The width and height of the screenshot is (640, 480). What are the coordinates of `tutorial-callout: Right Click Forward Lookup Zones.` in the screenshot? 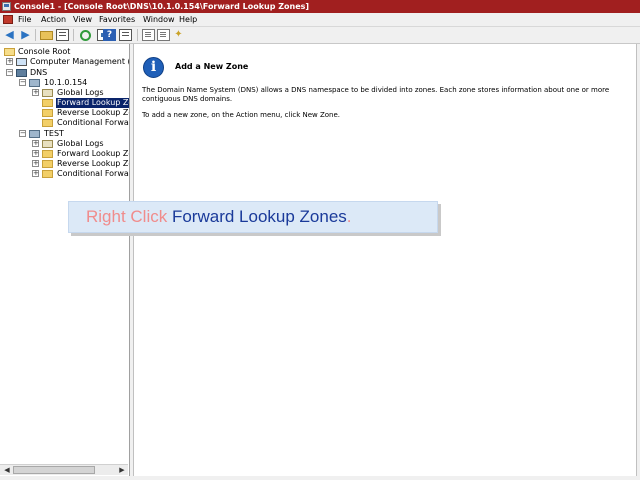 It's located at (253, 217).